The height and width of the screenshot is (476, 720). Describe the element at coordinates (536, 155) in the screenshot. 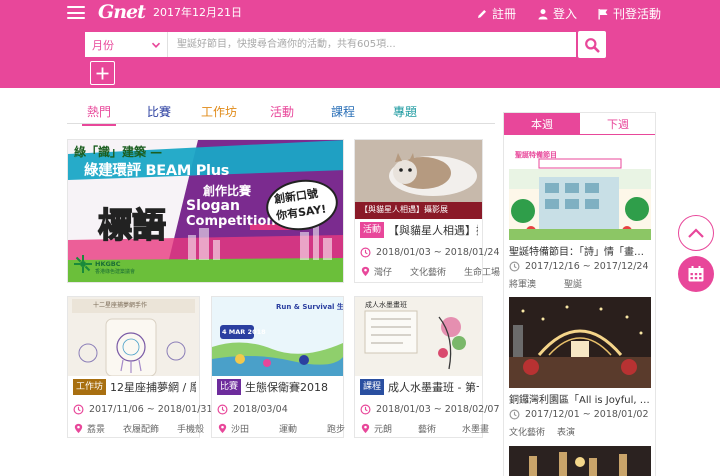

I see `sidebar-thumbnail-caption: 聖誕特備節目` at that location.